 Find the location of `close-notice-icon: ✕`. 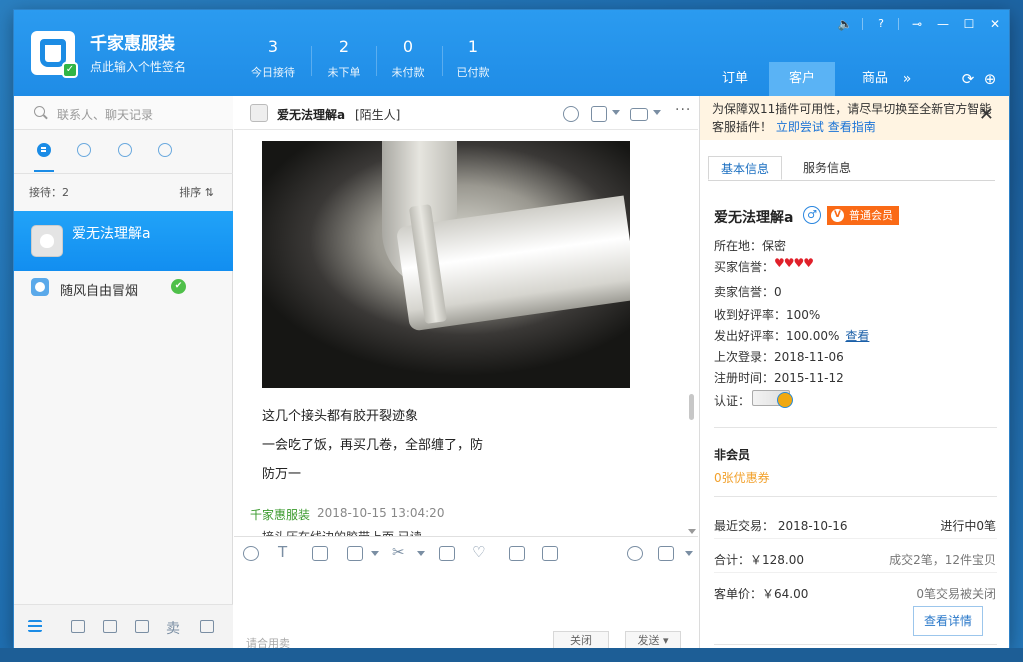

close-notice-icon: ✕ is located at coordinates (986, 115).